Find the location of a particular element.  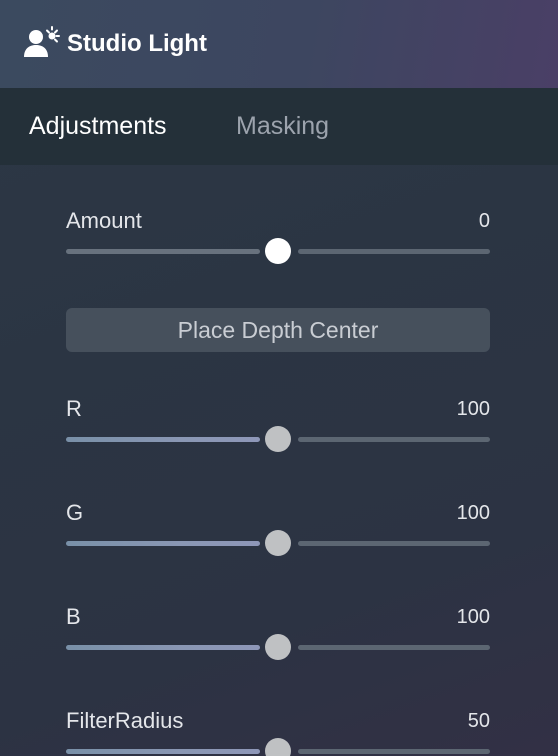

panel-title: Studio Light is located at coordinates (137, 43).